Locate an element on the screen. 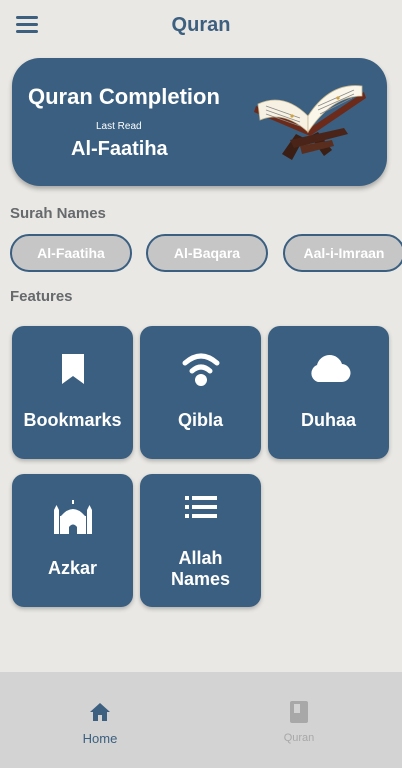 The image size is (402, 768). last-read-label: Last Read is located at coordinates (119, 126).